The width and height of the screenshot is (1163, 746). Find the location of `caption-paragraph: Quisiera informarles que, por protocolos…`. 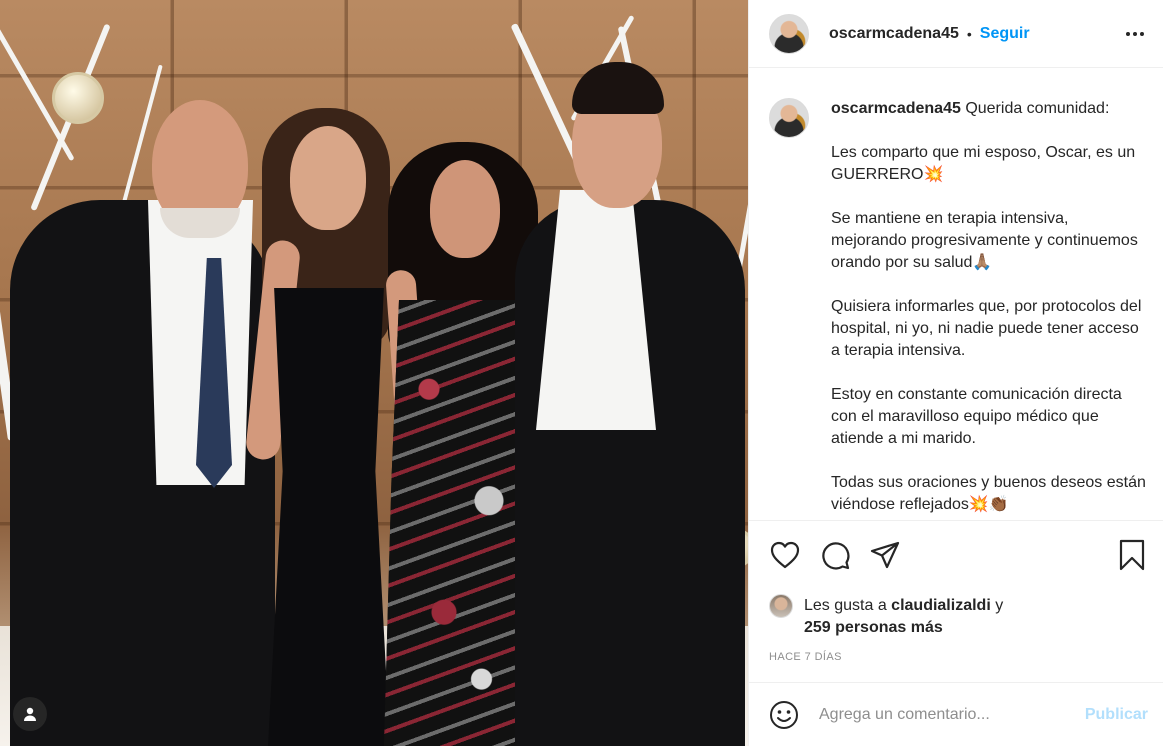

caption-paragraph: Quisiera informarles que, por protocolos… is located at coordinates (986, 328).